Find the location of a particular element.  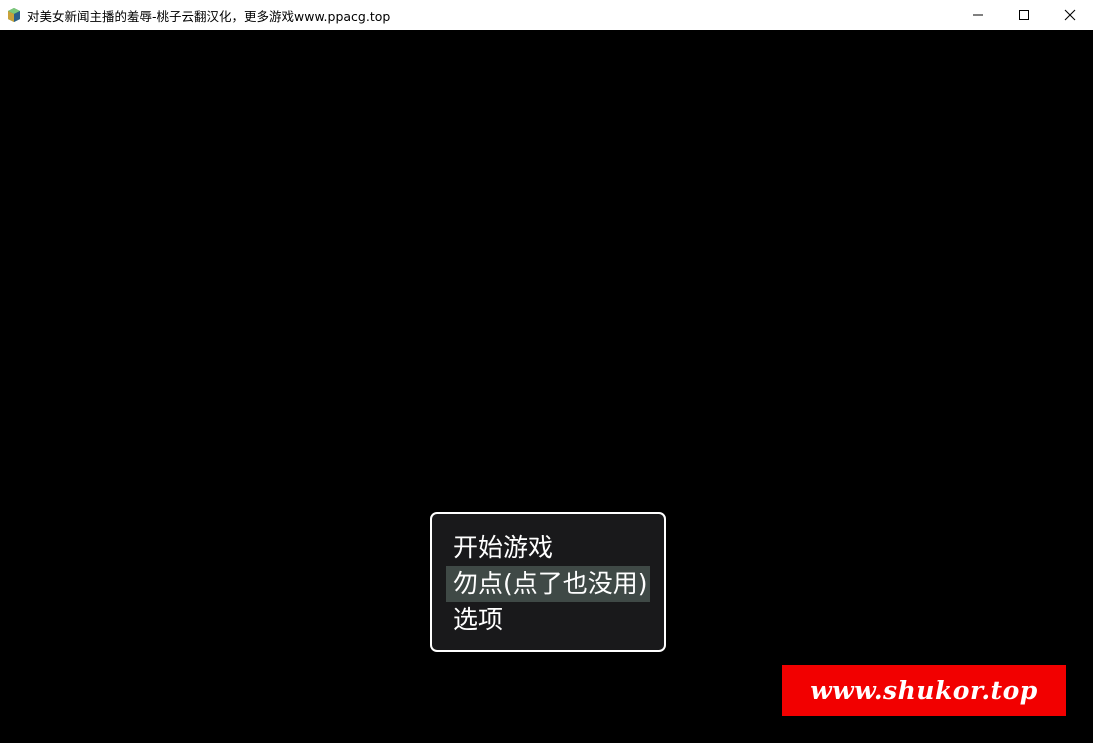

window-controls is located at coordinates (1024, 15).